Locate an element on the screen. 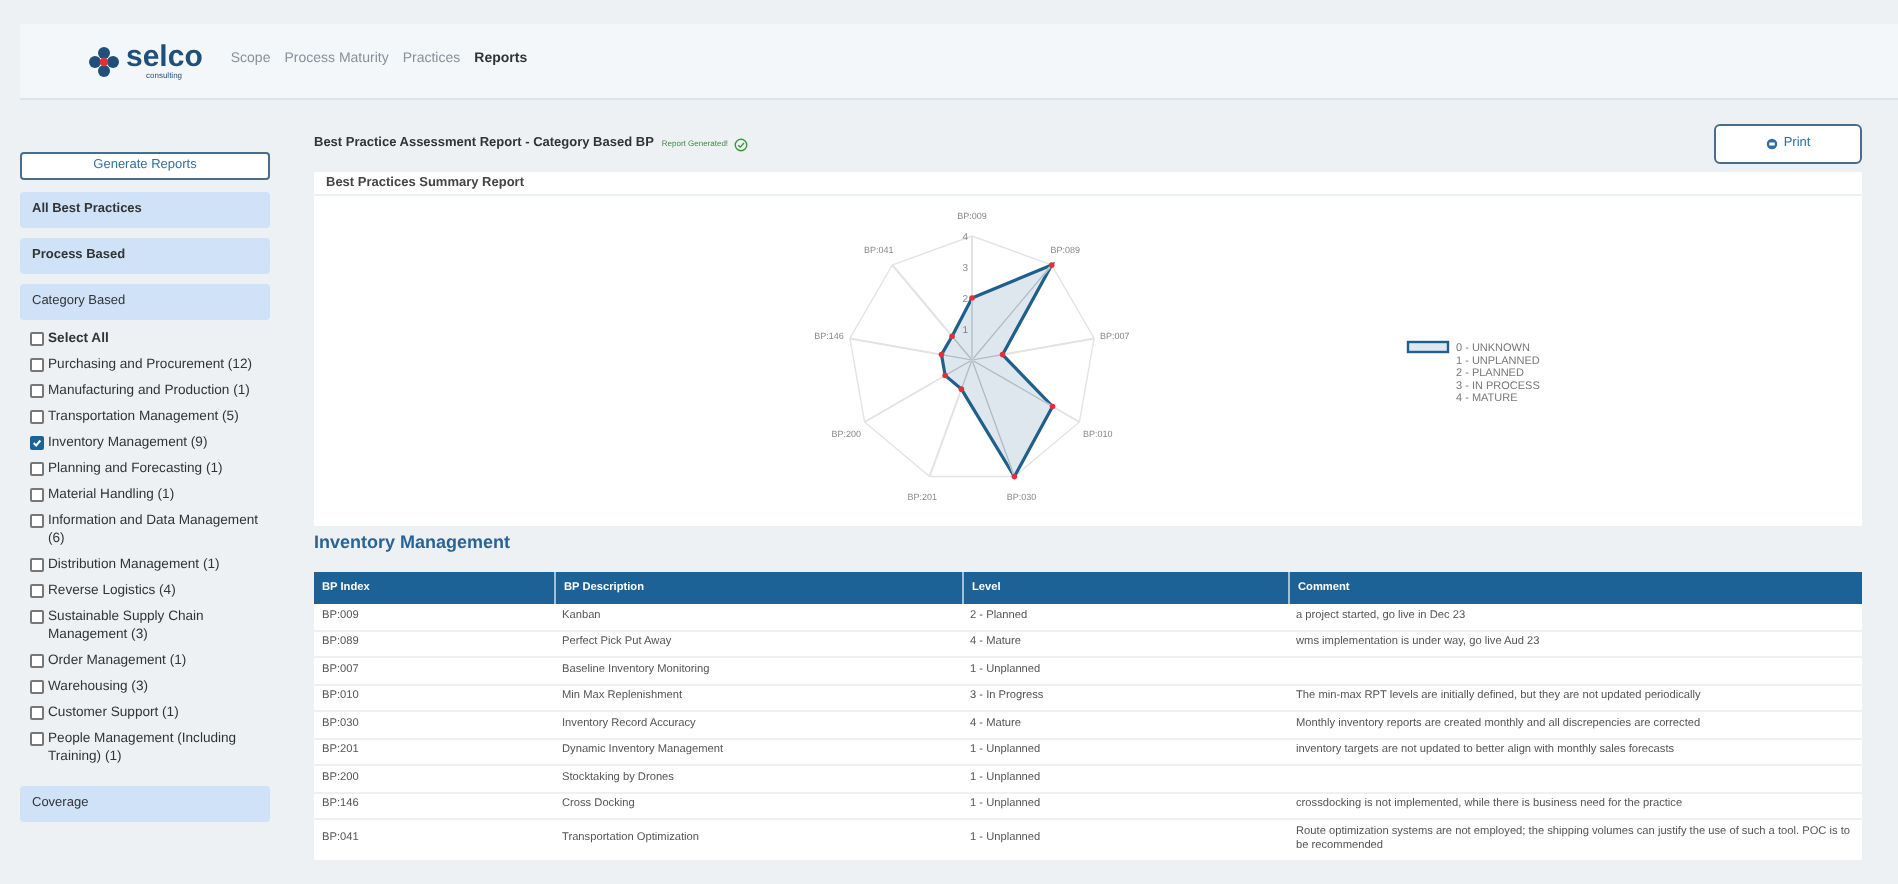  legend-swatch is located at coordinates (1428, 347).